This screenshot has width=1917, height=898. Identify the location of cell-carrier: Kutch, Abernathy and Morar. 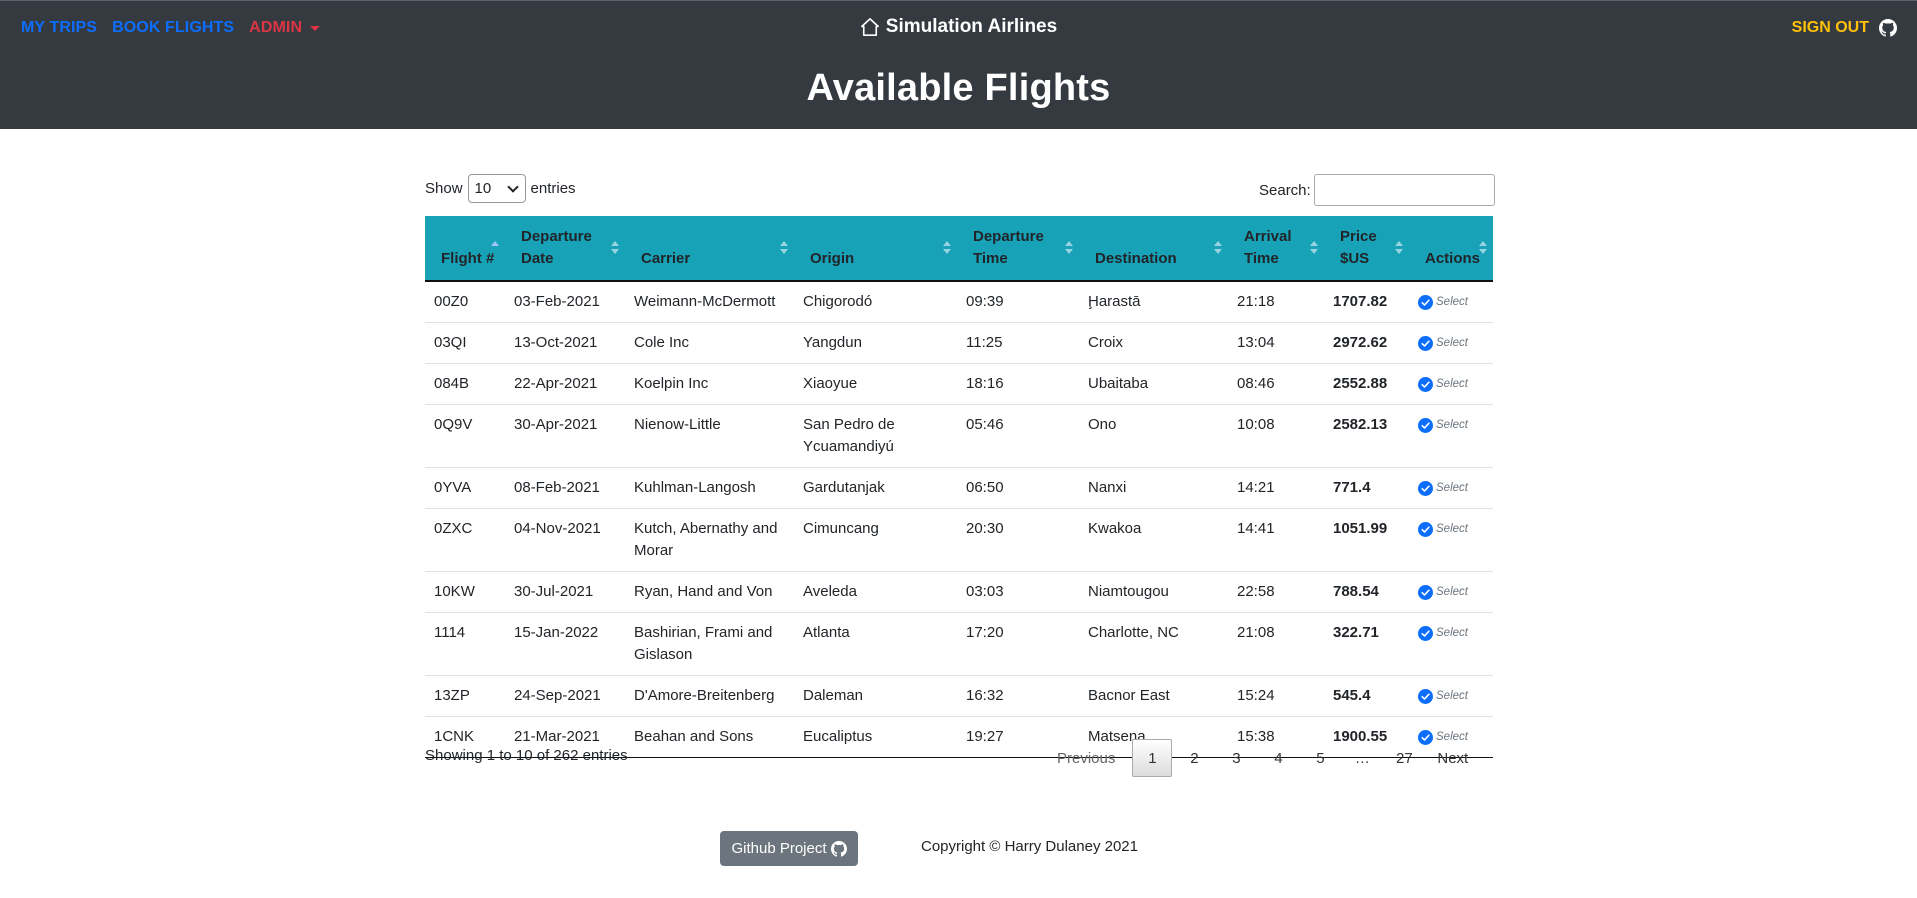
(709, 540).